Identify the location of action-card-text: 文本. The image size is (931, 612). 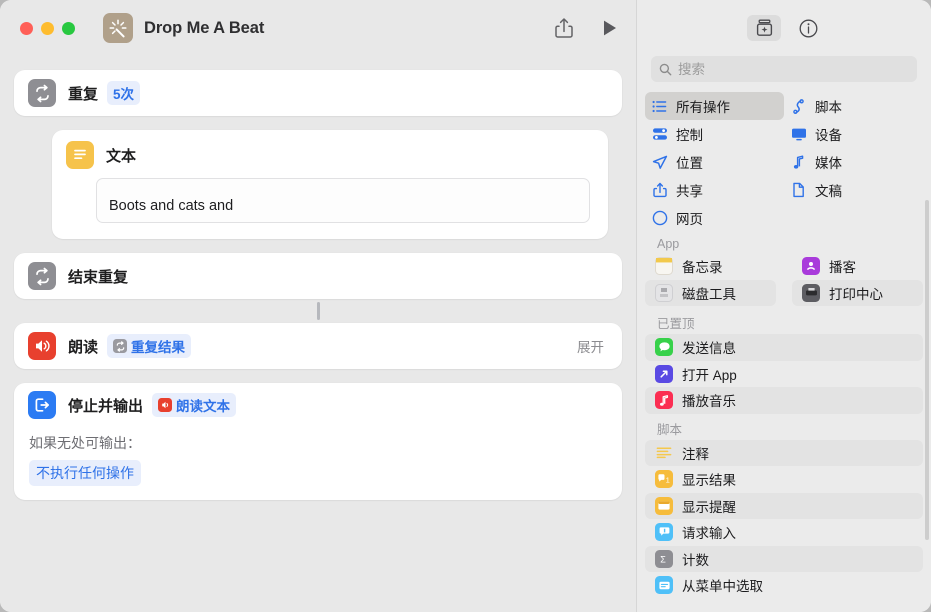
(330, 184).